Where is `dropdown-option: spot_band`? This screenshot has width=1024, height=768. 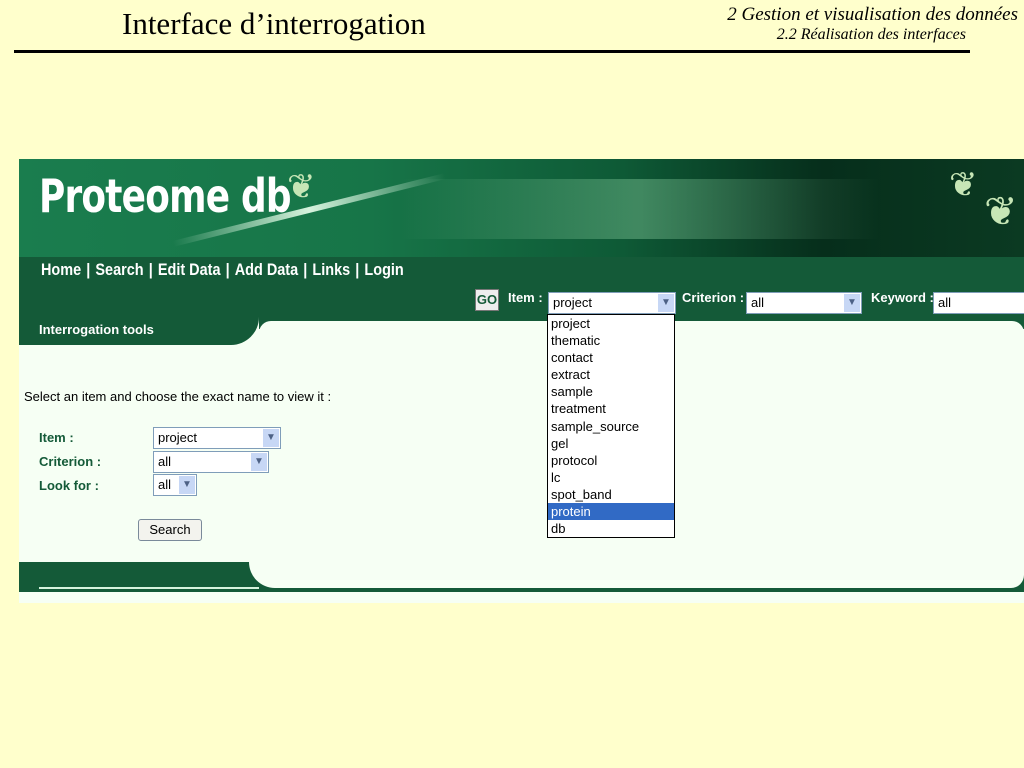
dropdown-option: spot_band is located at coordinates (611, 494).